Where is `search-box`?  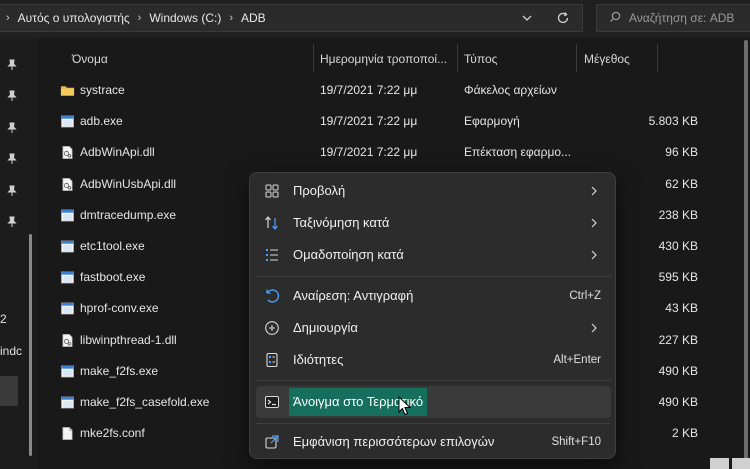
search-box is located at coordinates (673, 18).